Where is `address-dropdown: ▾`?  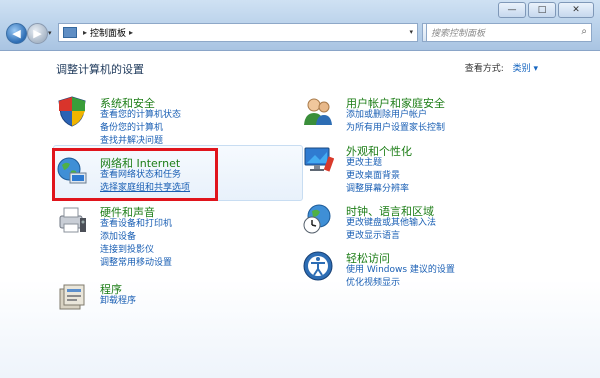 address-dropdown: ▾ is located at coordinates (411, 32).